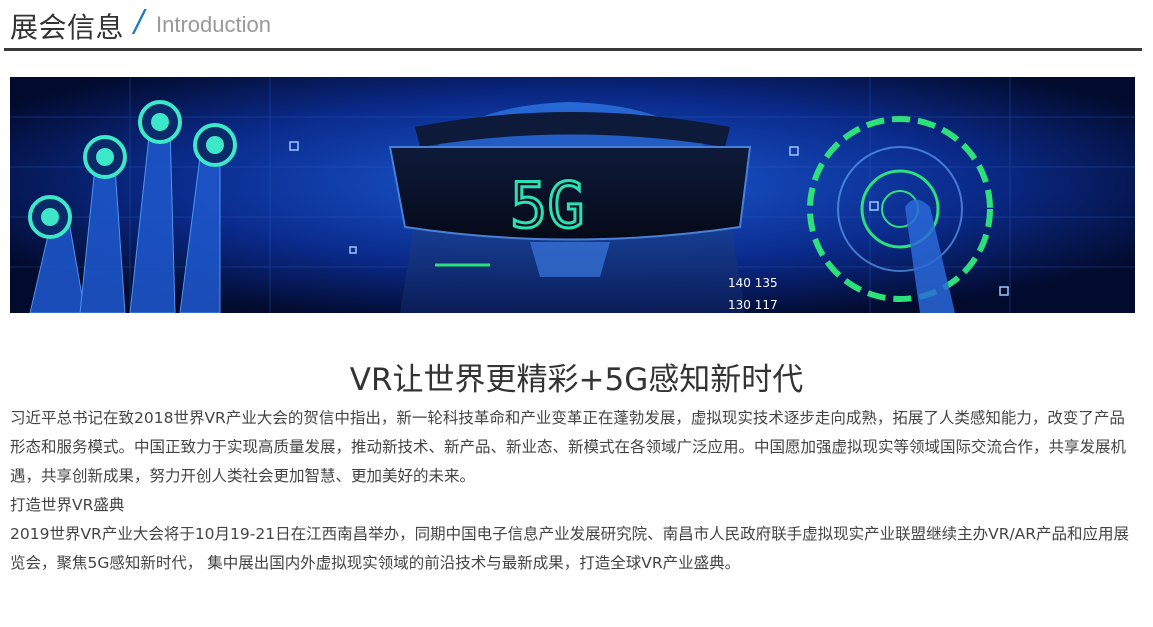 Image resolution: width=1153 pixels, height=627 pixels. I want to click on section-title: 展会信息, so click(67, 27).